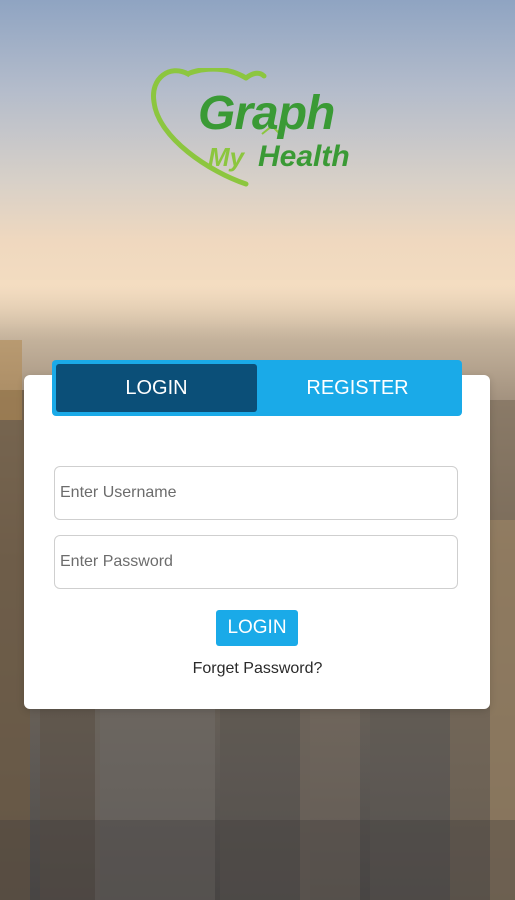 This screenshot has height=900, width=515. I want to click on auth-tabs: LOGIN REGISTER, so click(257, 388).